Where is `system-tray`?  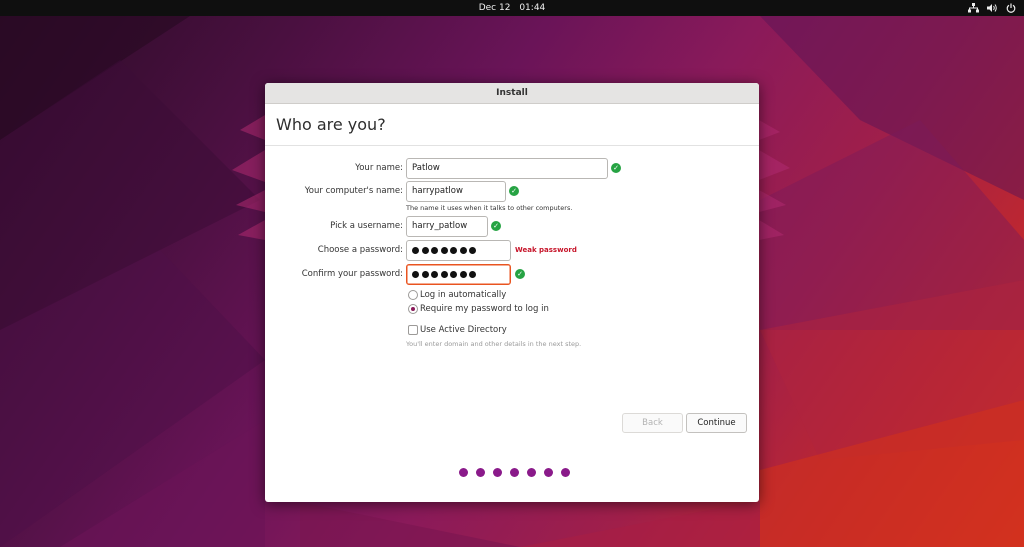
system-tray is located at coordinates (992, 8).